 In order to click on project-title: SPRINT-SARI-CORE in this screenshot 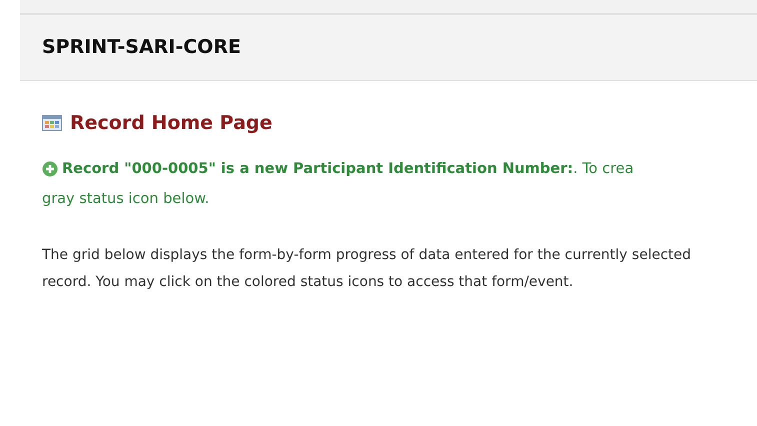, I will do `click(141, 47)`.